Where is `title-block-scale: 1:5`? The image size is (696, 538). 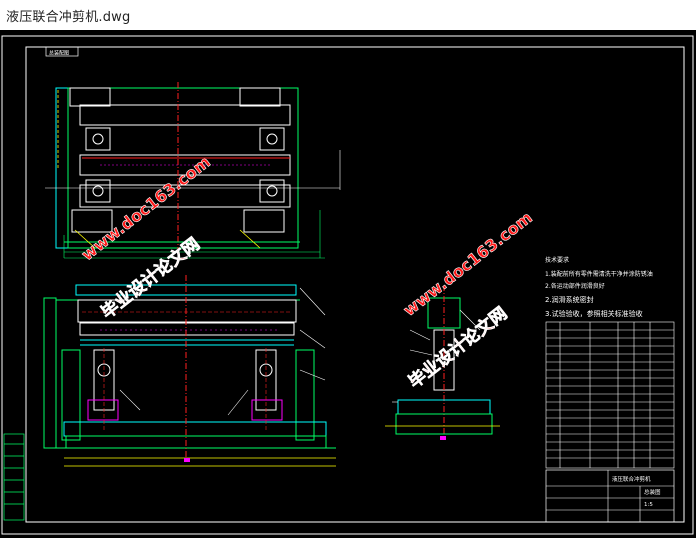 title-block-scale: 1:5 is located at coordinates (648, 505).